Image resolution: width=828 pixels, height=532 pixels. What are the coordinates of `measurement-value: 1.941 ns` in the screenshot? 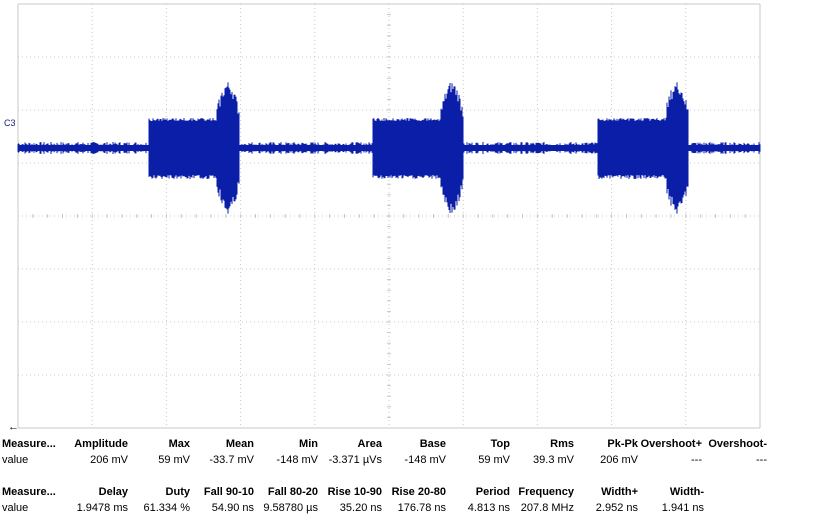 It's located at (682, 508).